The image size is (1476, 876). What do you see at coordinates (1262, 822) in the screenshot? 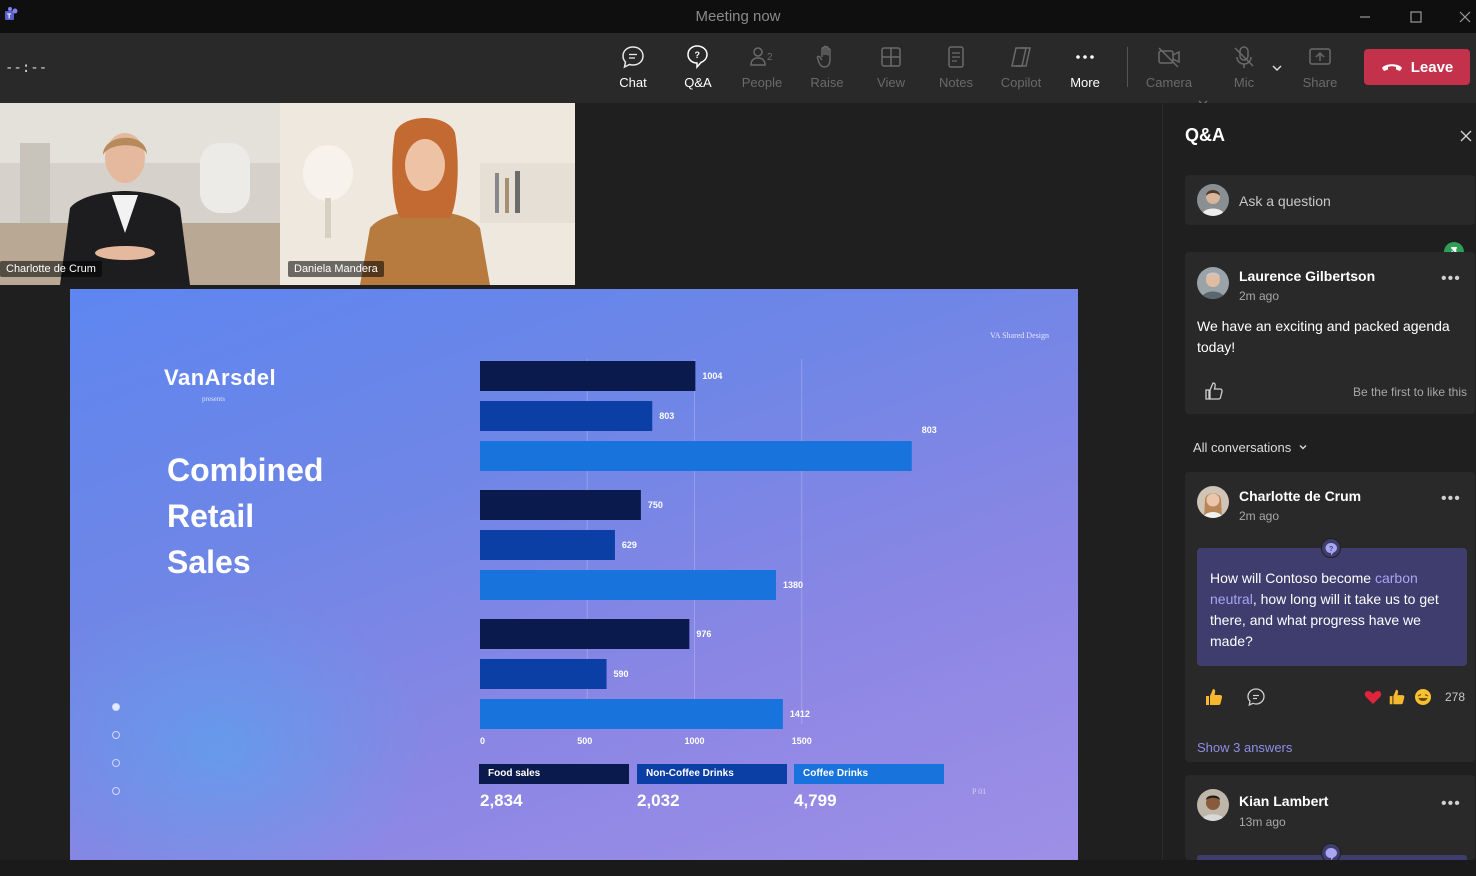
I see `question-time: 13m ago` at bounding box center [1262, 822].